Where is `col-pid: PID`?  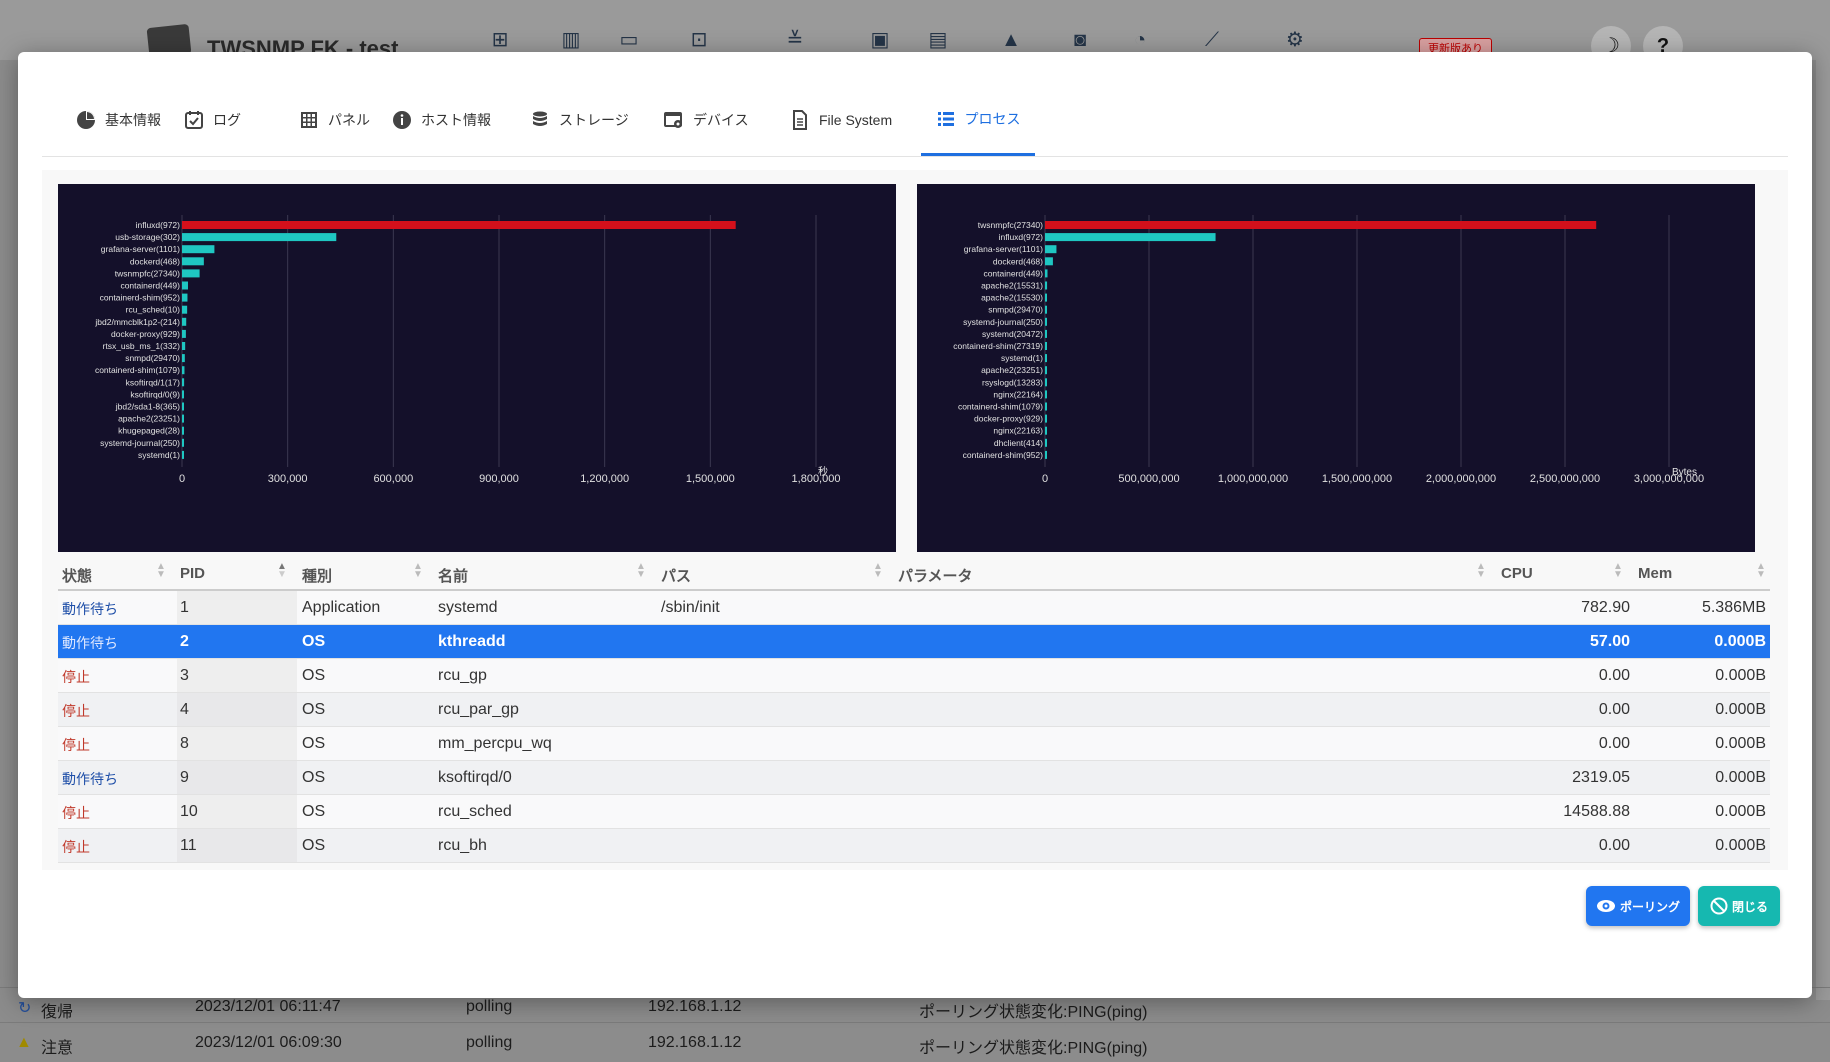 col-pid: PID is located at coordinates (192, 573).